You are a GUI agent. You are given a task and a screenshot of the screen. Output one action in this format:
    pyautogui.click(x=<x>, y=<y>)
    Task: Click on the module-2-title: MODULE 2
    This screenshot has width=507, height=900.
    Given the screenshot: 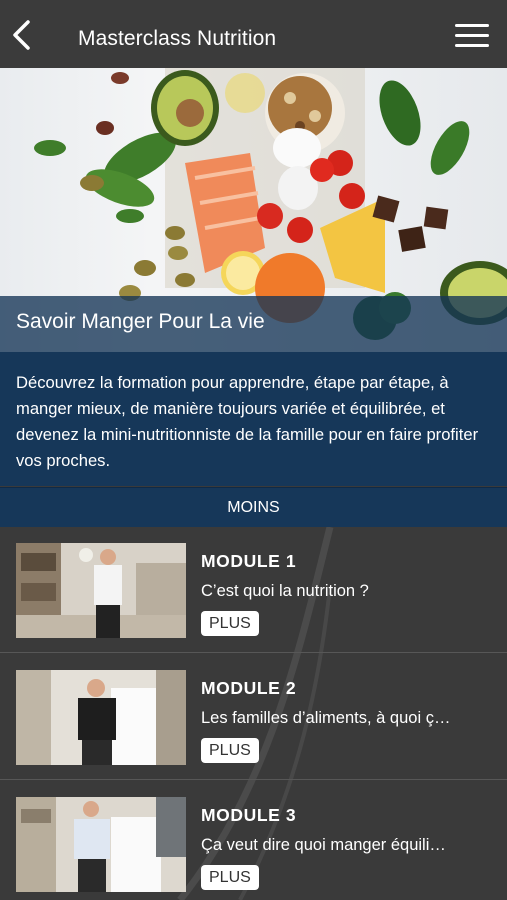 What is the action you would take?
    pyautogui.click(x=249, y=688)
    